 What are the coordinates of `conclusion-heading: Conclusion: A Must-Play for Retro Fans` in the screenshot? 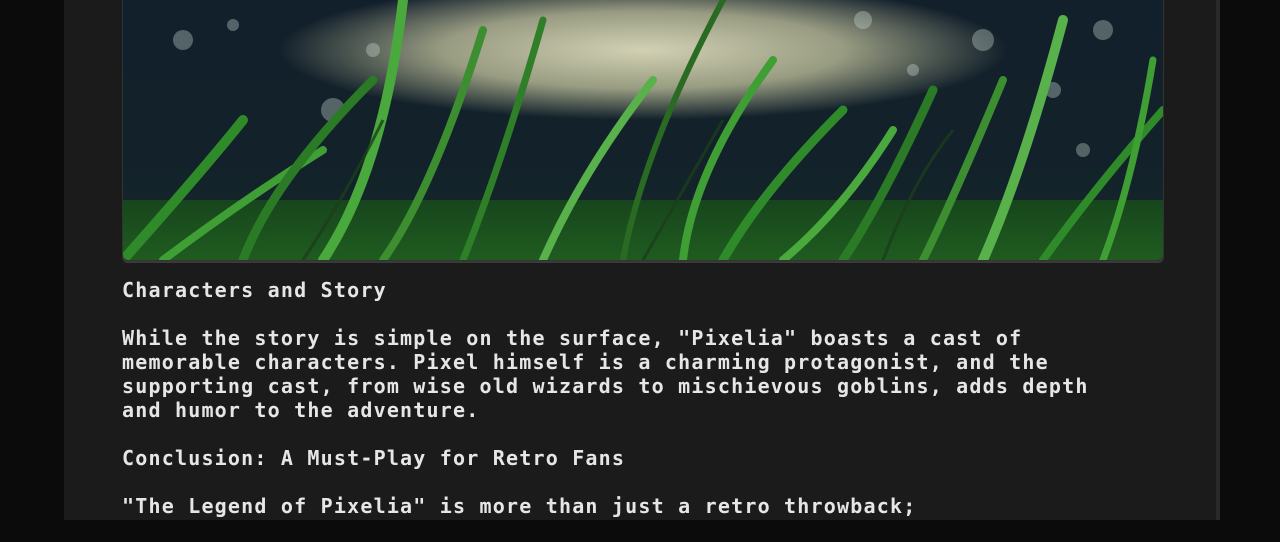 It's located at (374, 458).